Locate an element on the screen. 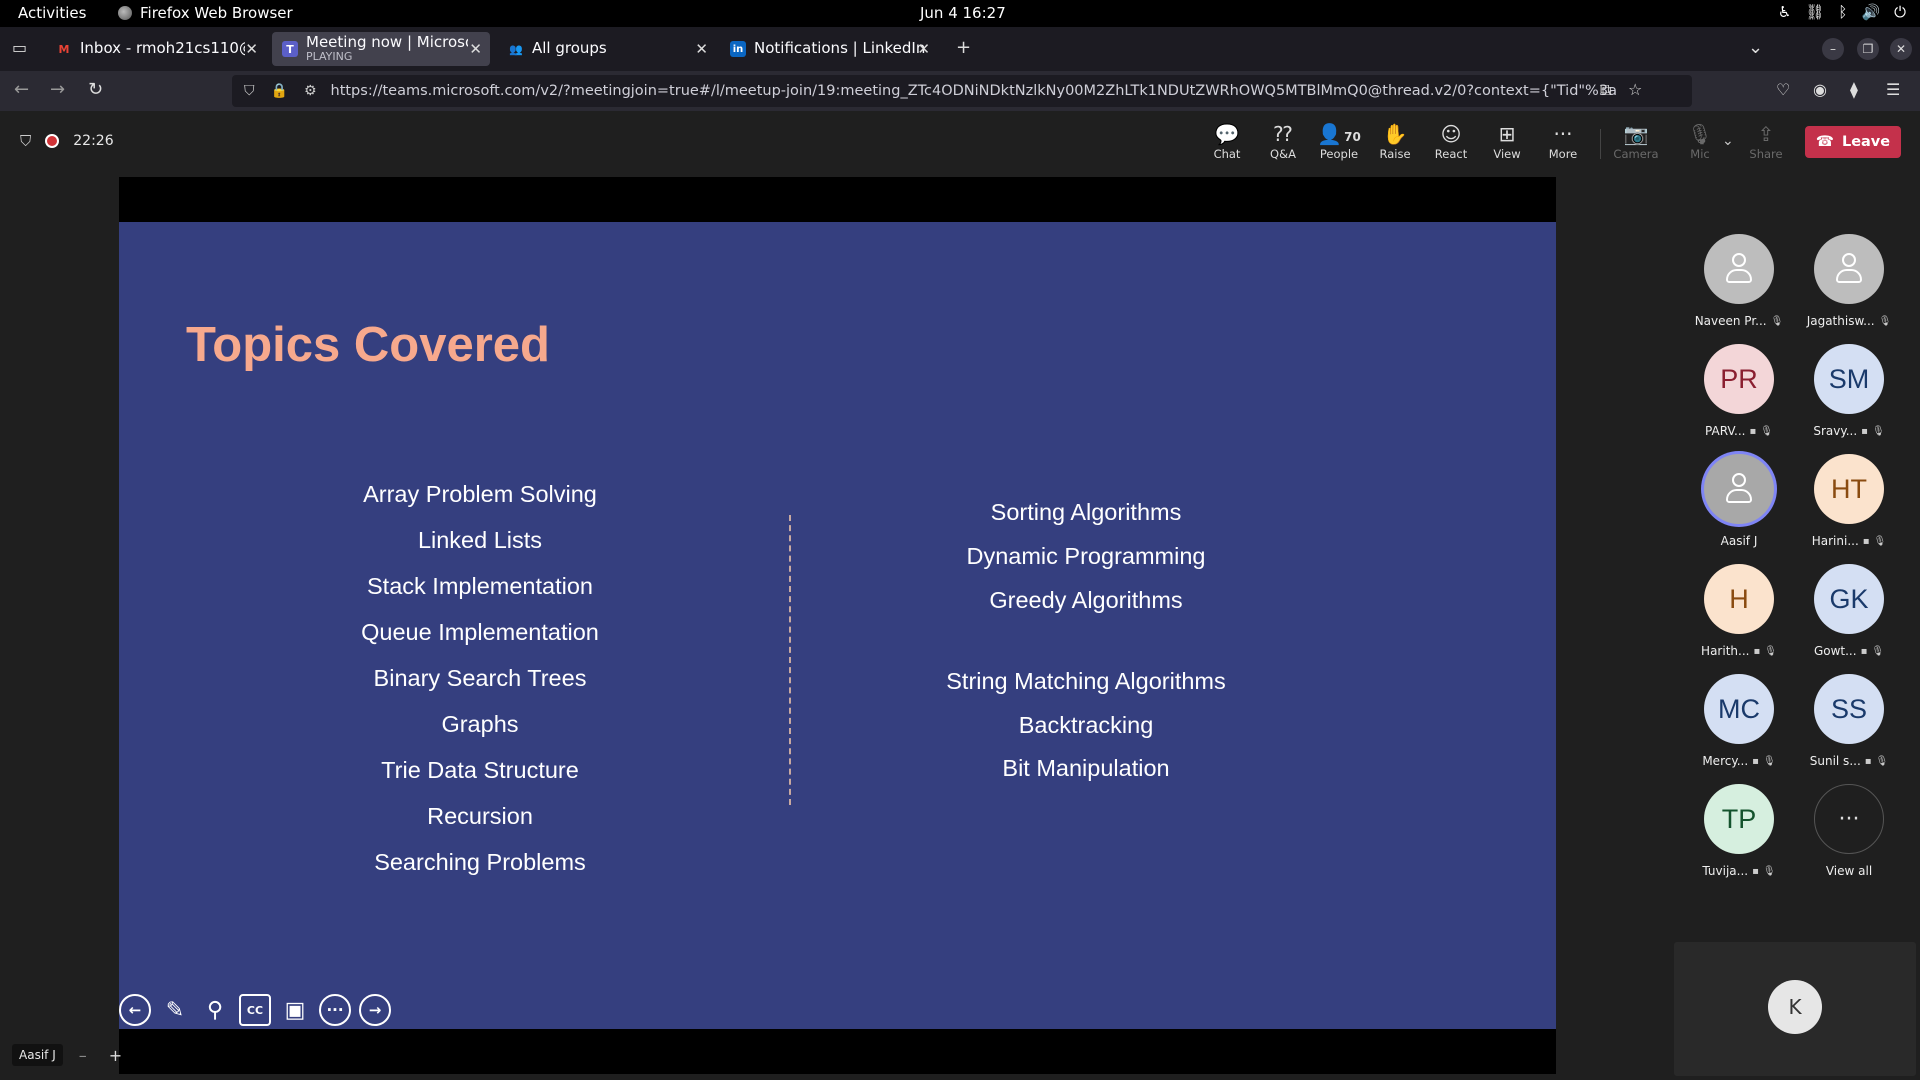 This screenshot has height=1080, width=1920. self-video-preview: K is located at coordinates (1795, 1009).